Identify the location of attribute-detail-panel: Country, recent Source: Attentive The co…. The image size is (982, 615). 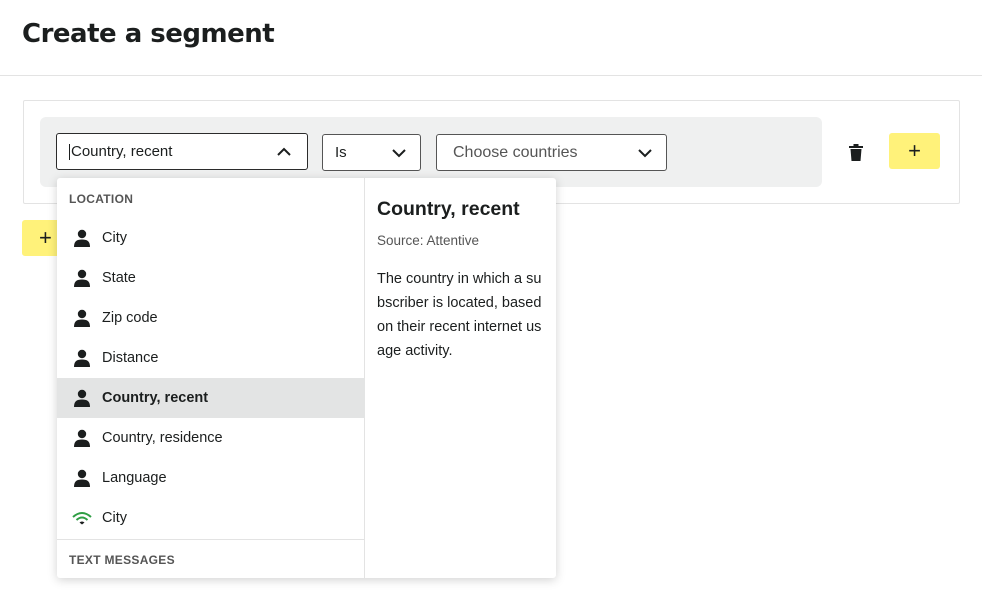
(466, 378).